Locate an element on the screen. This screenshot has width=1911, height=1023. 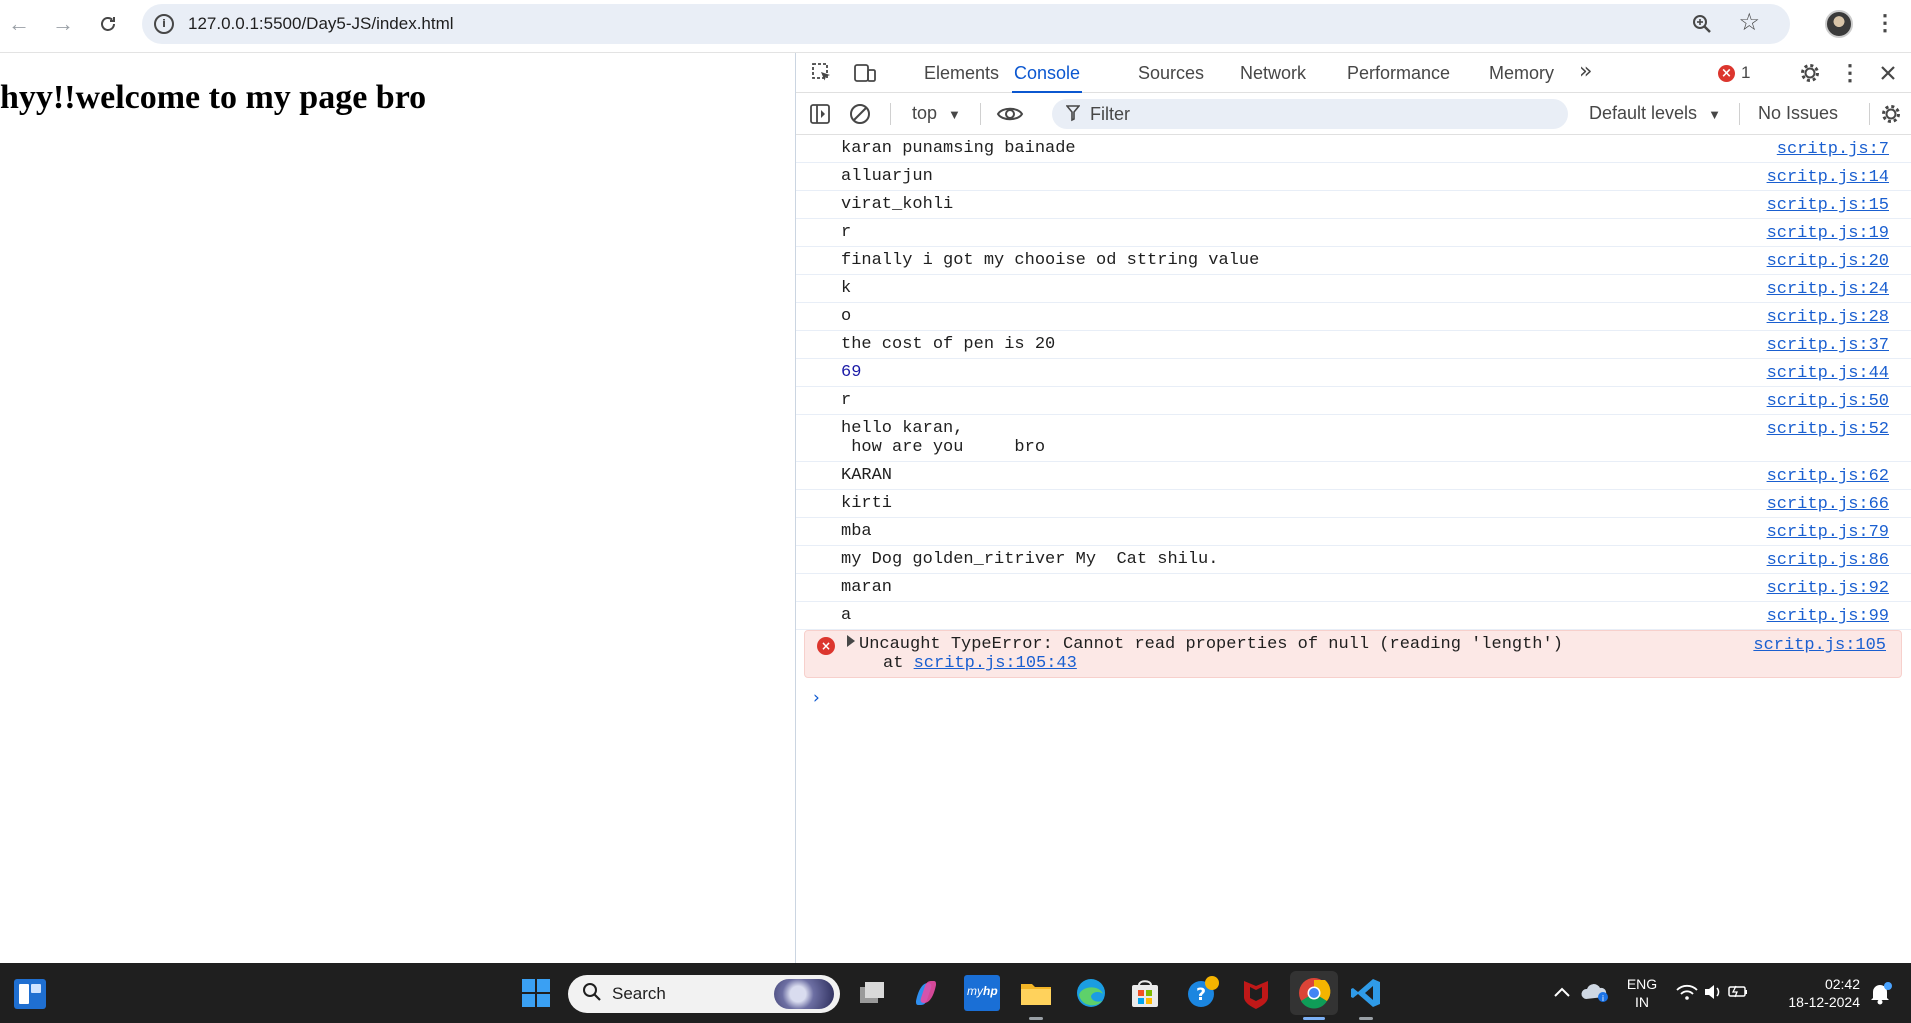
browser-menu-icon: ⋮ is located at coordinates (1885, 24).